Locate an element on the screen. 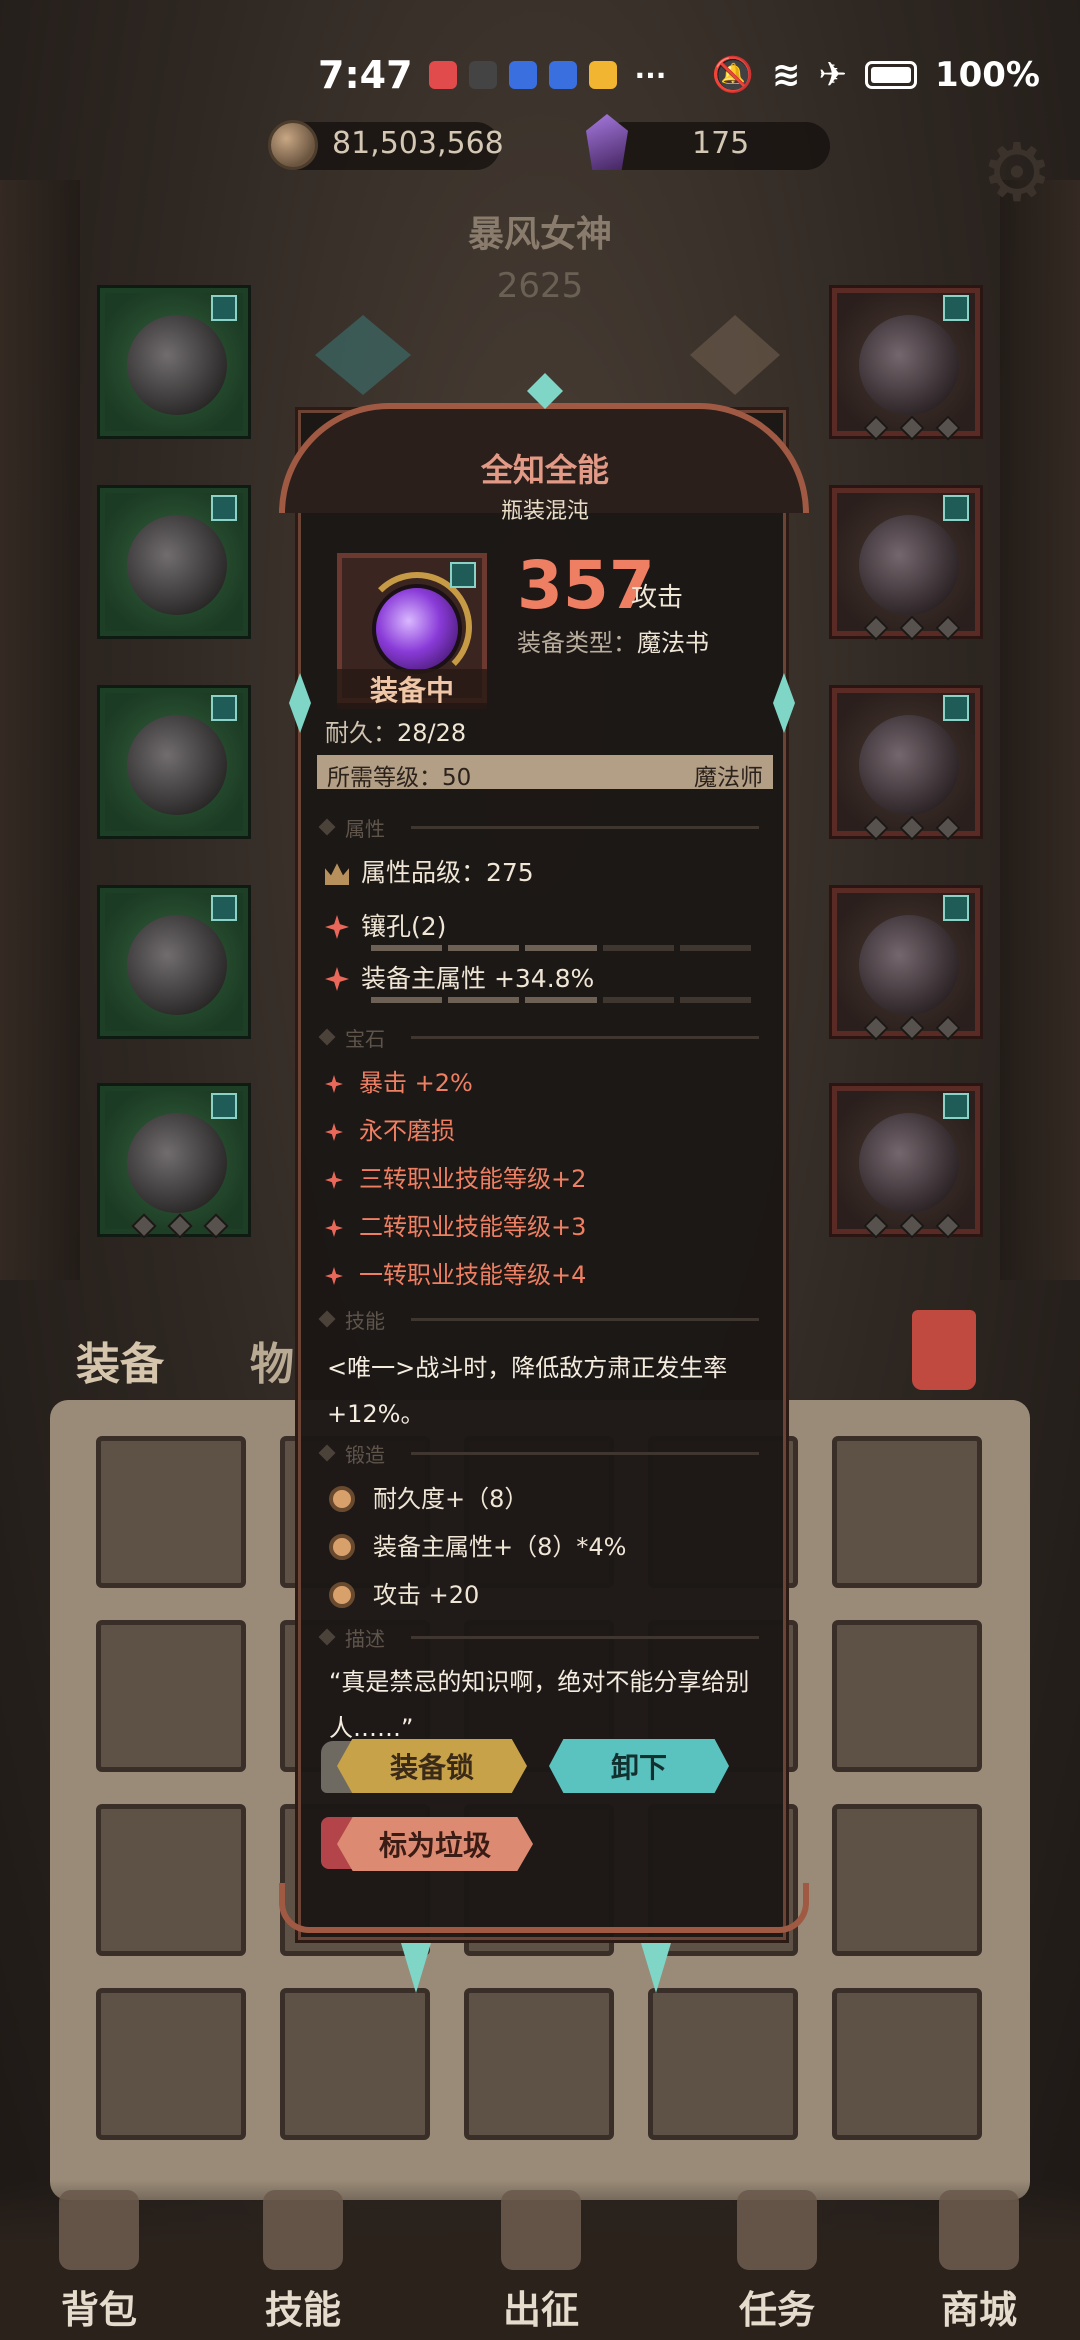 This screenshot has width=1080, height=2340. more-notifications-indicator: ··· is located at coordinates (650, 75).